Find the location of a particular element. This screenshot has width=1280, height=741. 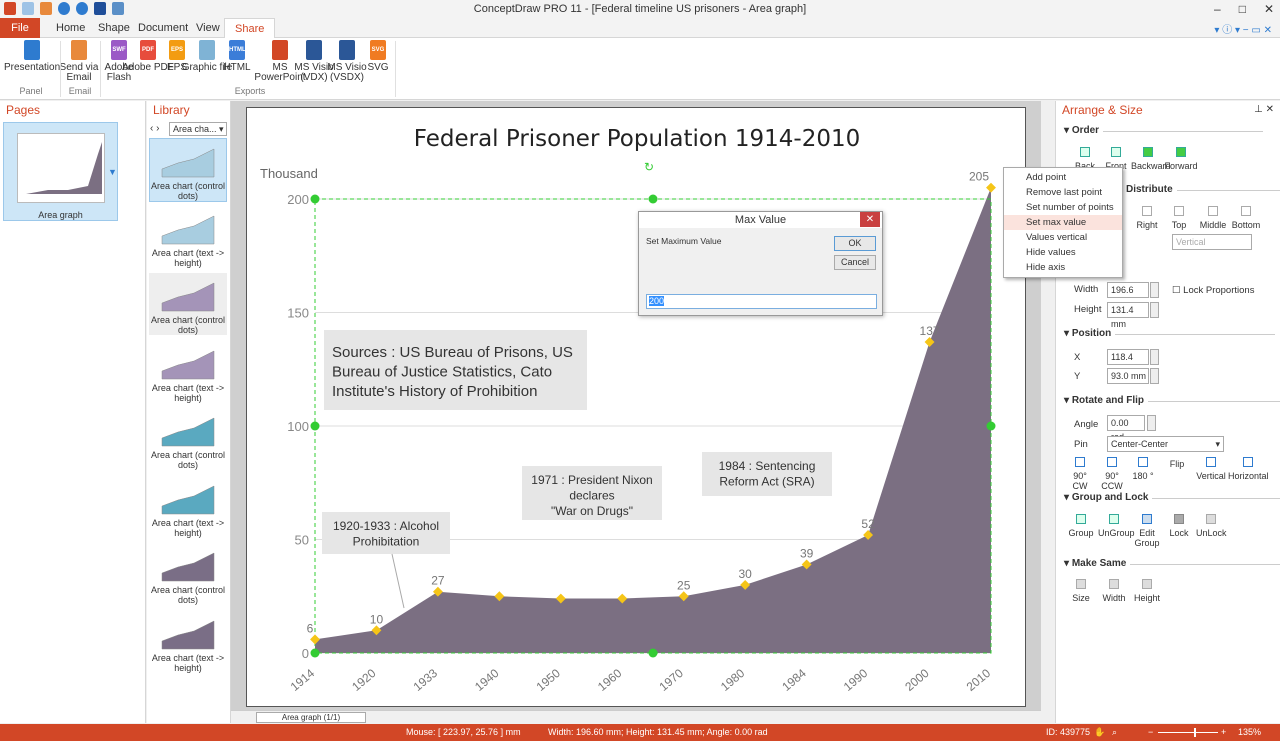

height-spinner is located at coordinates (1154, 310).